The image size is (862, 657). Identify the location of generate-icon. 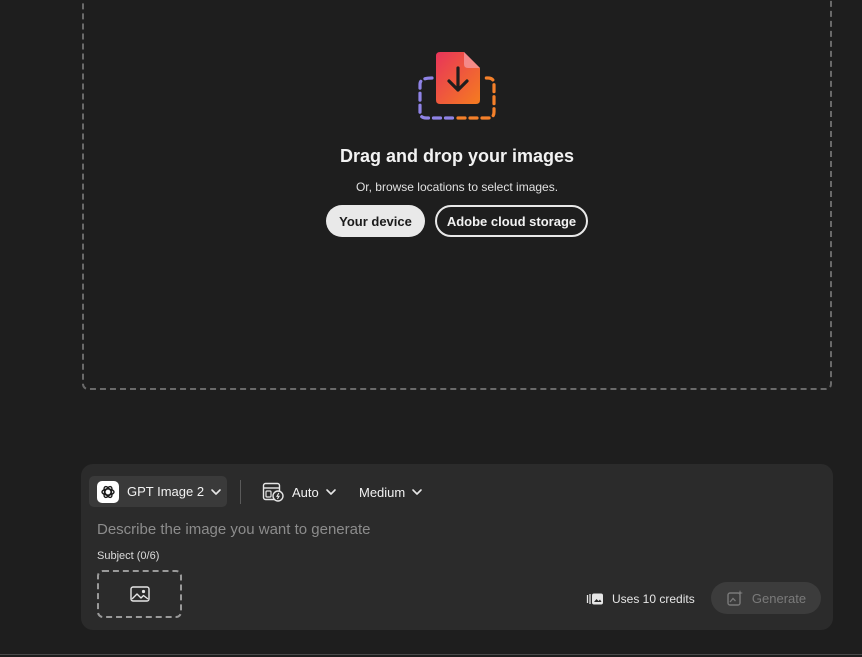
(735, 598).